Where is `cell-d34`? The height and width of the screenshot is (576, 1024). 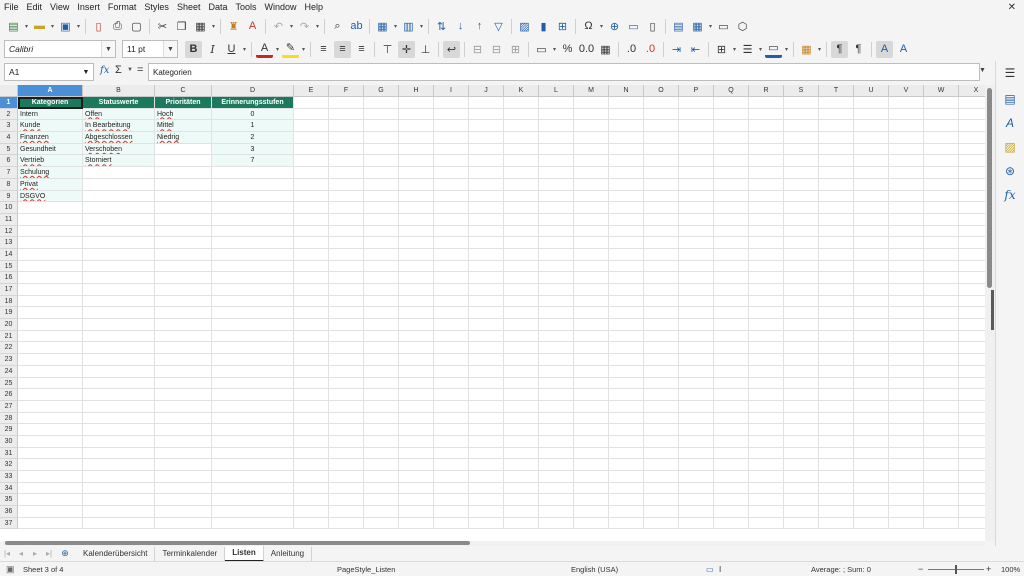 cell-d34 is located at coordinates (253, 488).